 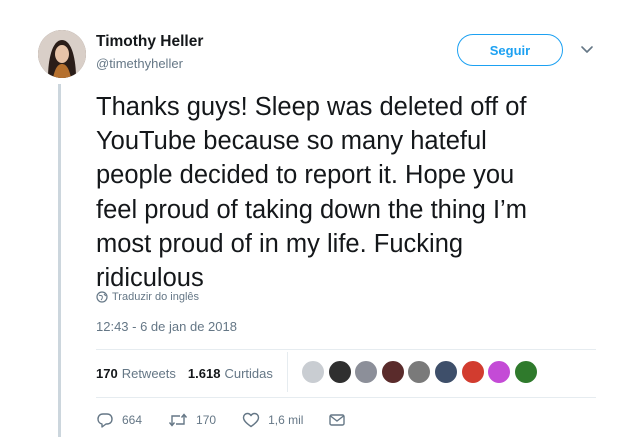 I want to click on retweet-icon, so click(x=178, y=420).